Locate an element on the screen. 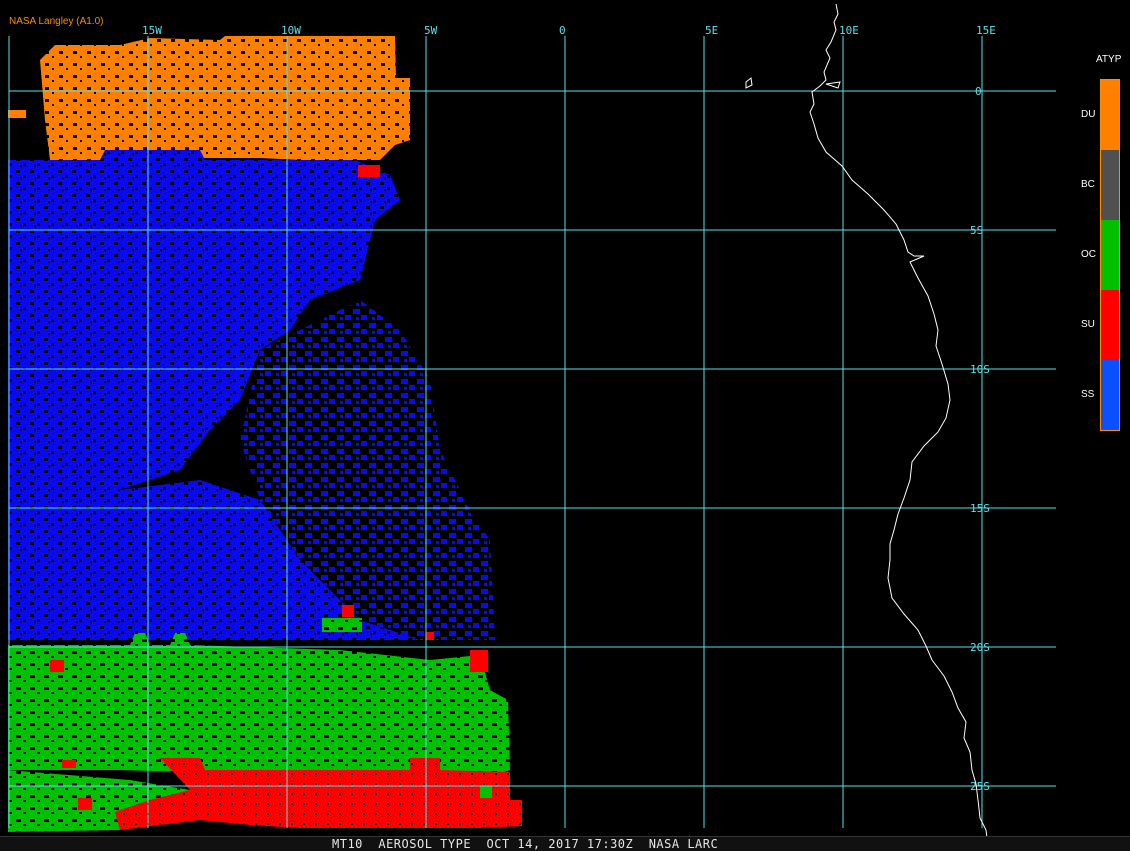 This screenshot has width=1130, height=851. lat-label: 0 is located at coordinates (978, 91).